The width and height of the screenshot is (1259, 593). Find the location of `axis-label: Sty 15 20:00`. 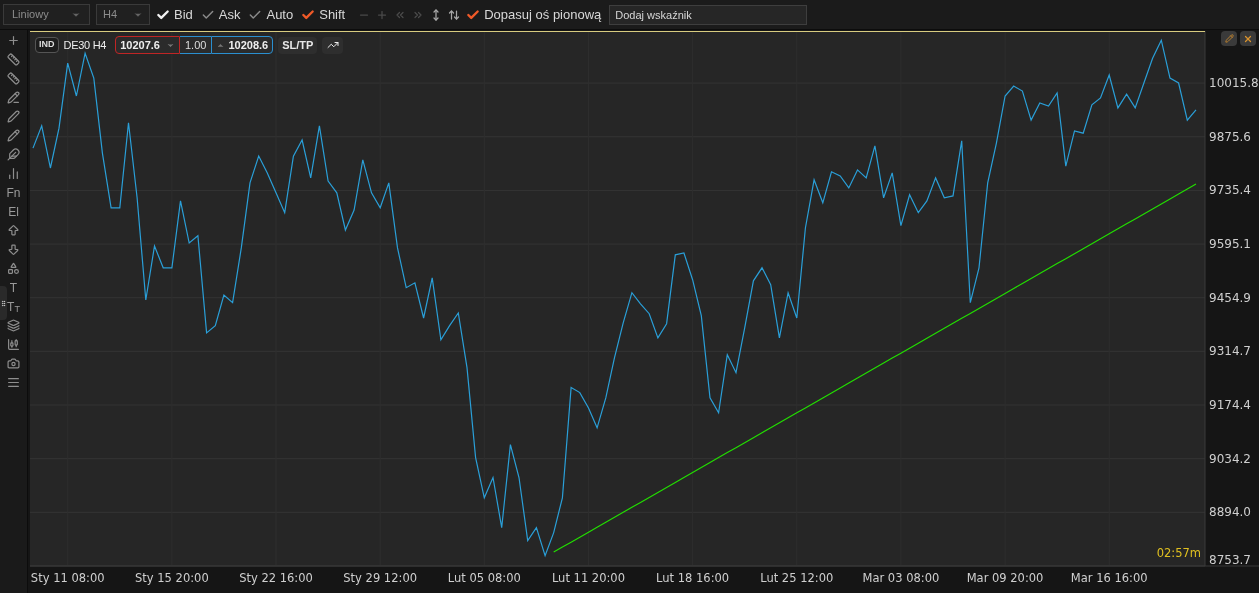

axis-label: Sty 15 20:00 is located at coordinates (172, 578).